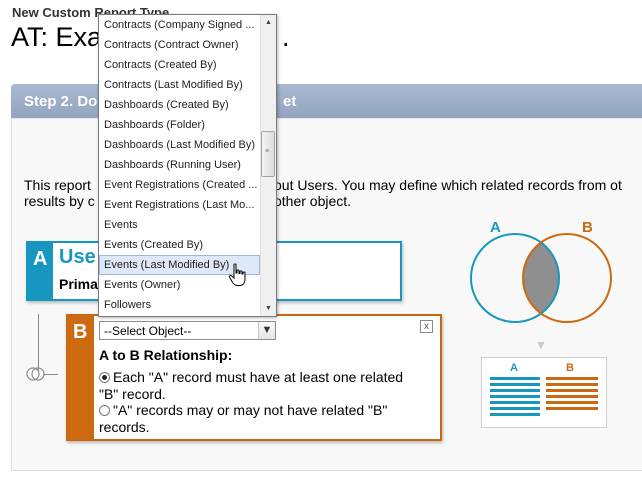  What do you see at coordinates (515, 396) in the screenshot?
I see `legend-rows-a` at bounding box center [515, 396].